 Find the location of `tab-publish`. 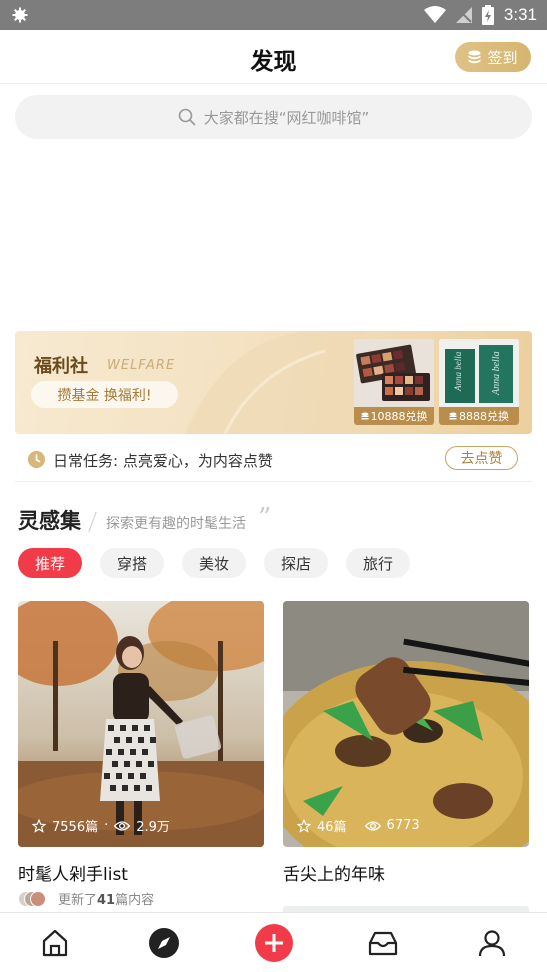

tab-publish is located at coordinates (274, 943).